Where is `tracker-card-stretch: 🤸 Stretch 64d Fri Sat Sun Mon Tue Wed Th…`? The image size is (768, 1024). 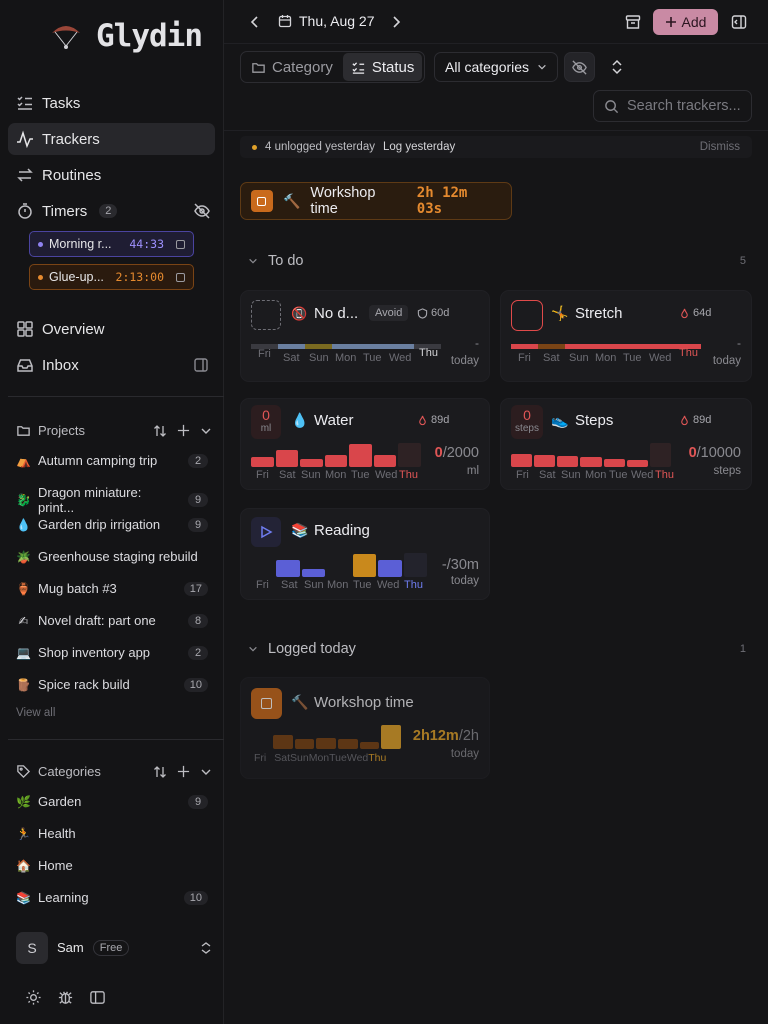
tracker-card-stretch: 🤸 Stretch 64d Fri Sat Sun Mon Tue Wed Th… is located at coordinates (626, 336).